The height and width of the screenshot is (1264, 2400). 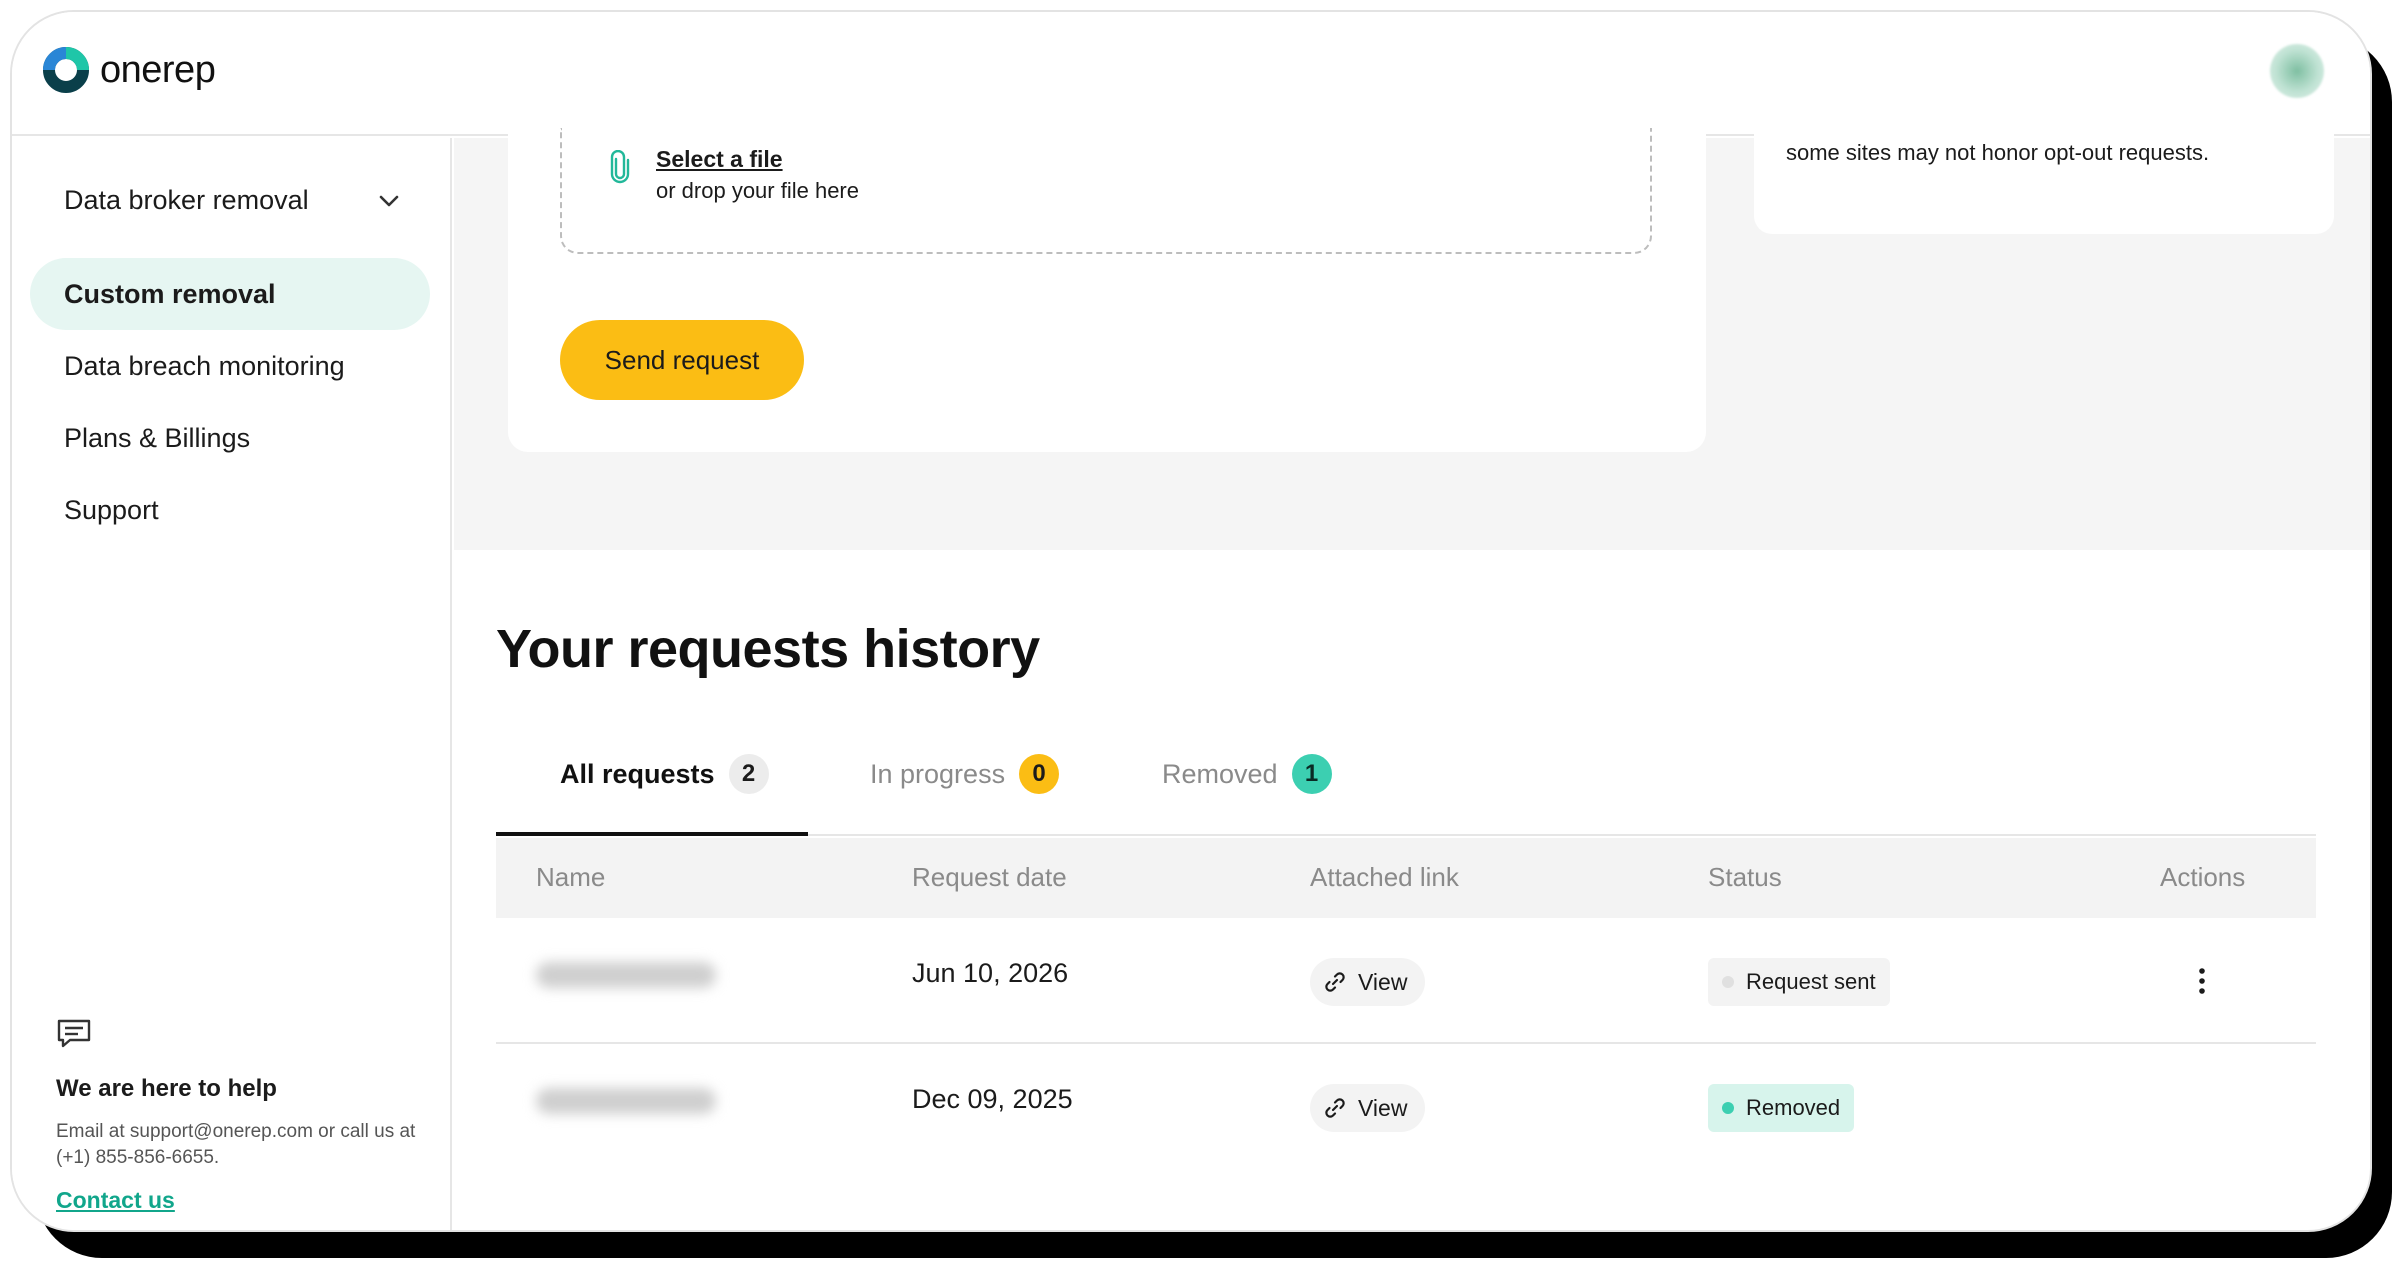 I want to click on table-row: Jun 10, 2026 View Request sent, so click(x=1406, y=981).